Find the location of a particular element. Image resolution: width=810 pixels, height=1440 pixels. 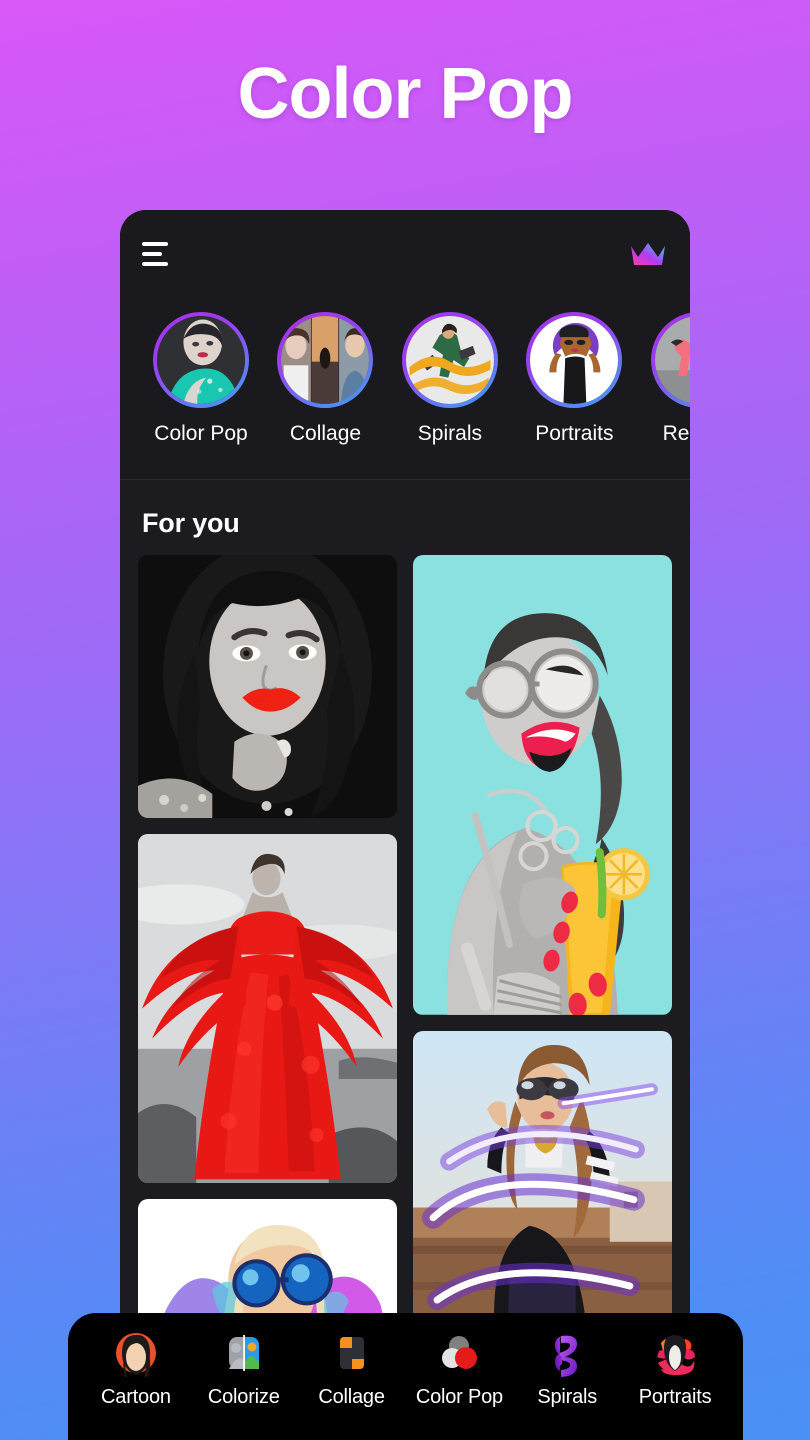

category-item-portraits: Portraits is located at coordinates (574, 373).